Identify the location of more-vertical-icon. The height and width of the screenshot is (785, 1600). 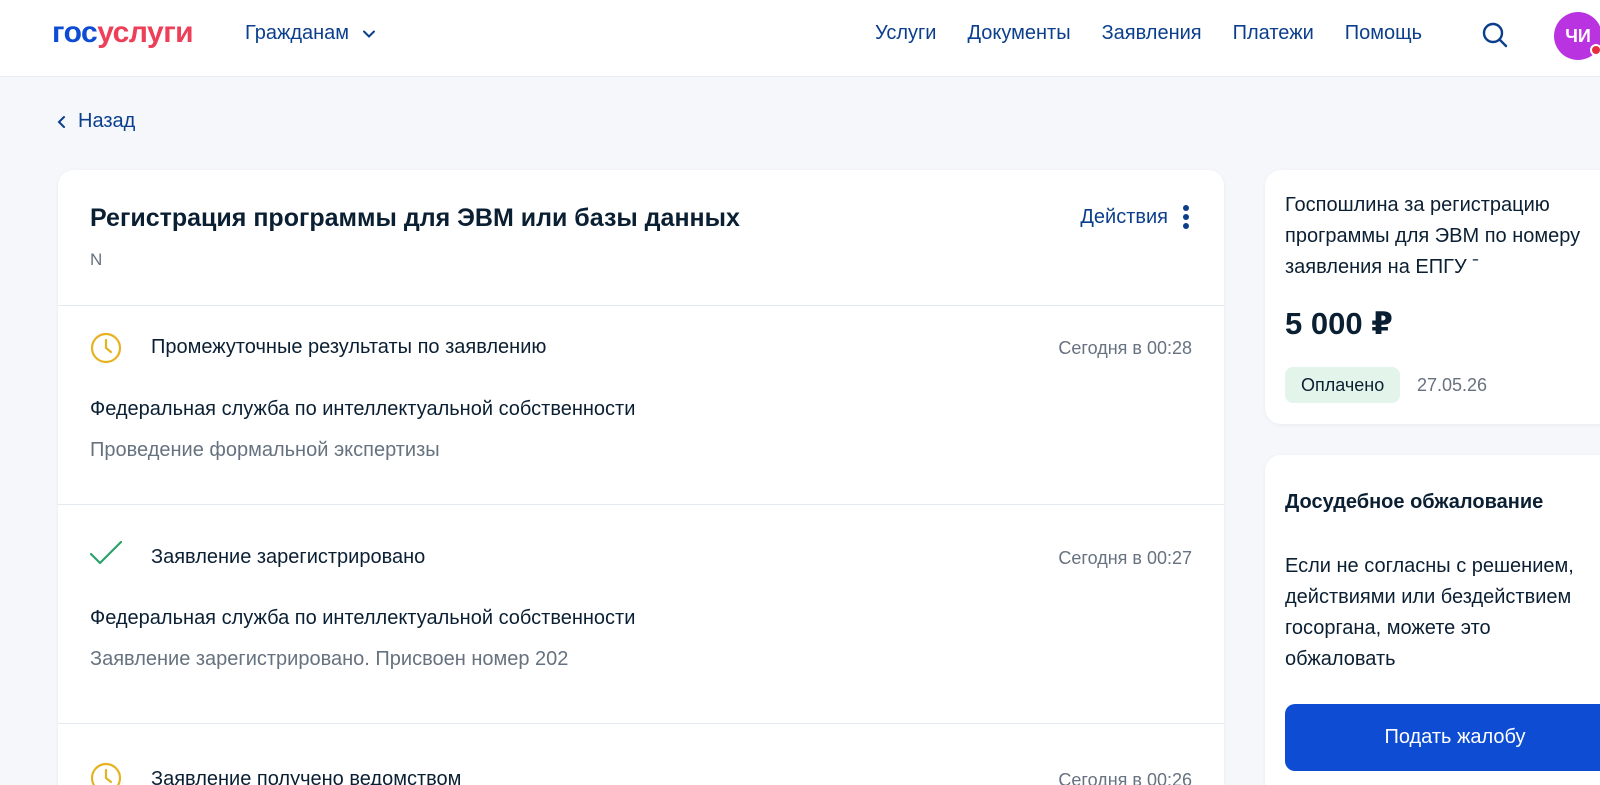
(1186, 217).